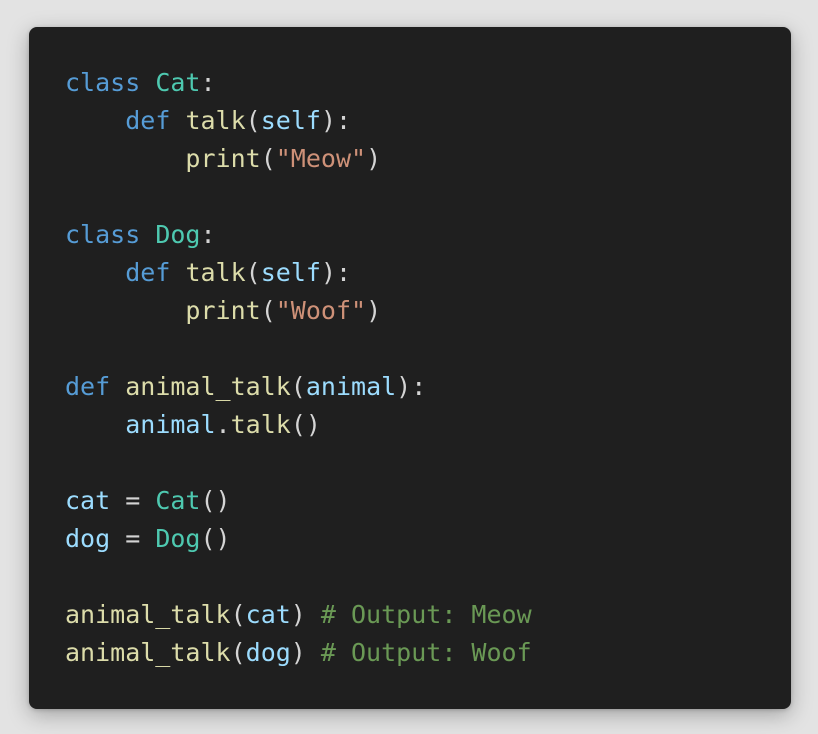 The height and width of the screenshot is (734, 818). What do you see at coordinates (298, 83) in the screenshot?
I see `code-line: class Cat:` at bounding box center [298, 83].